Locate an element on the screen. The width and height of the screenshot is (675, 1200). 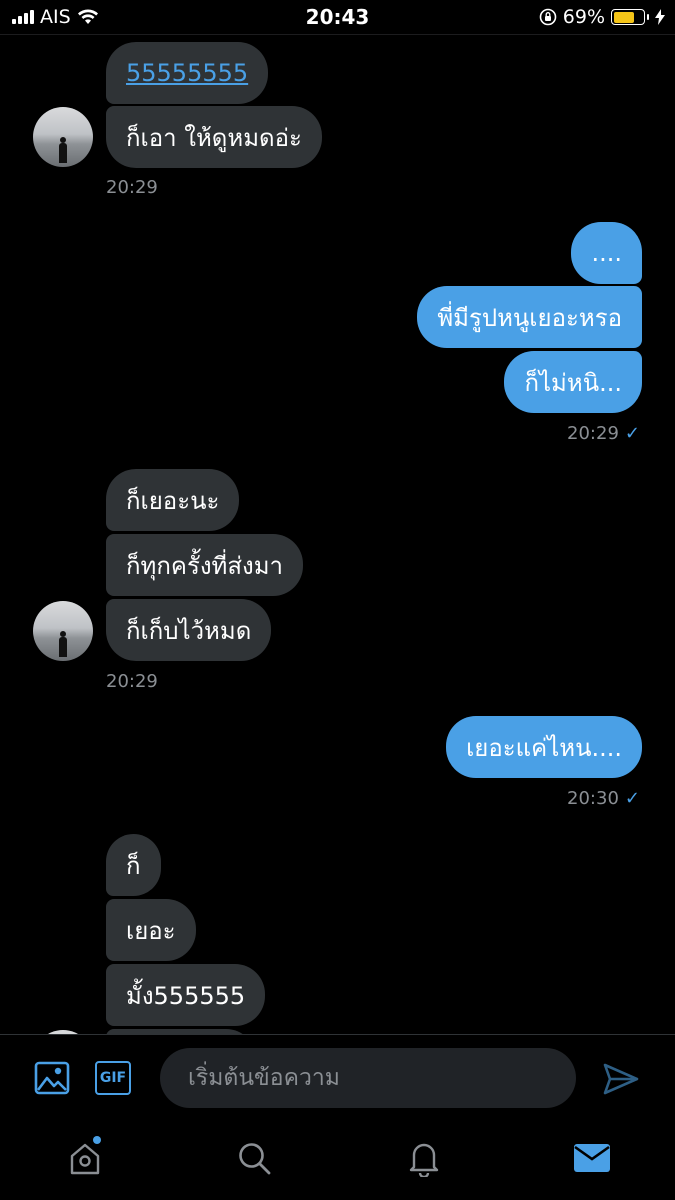
tab-notifications is located at coordinates (424, 1158).